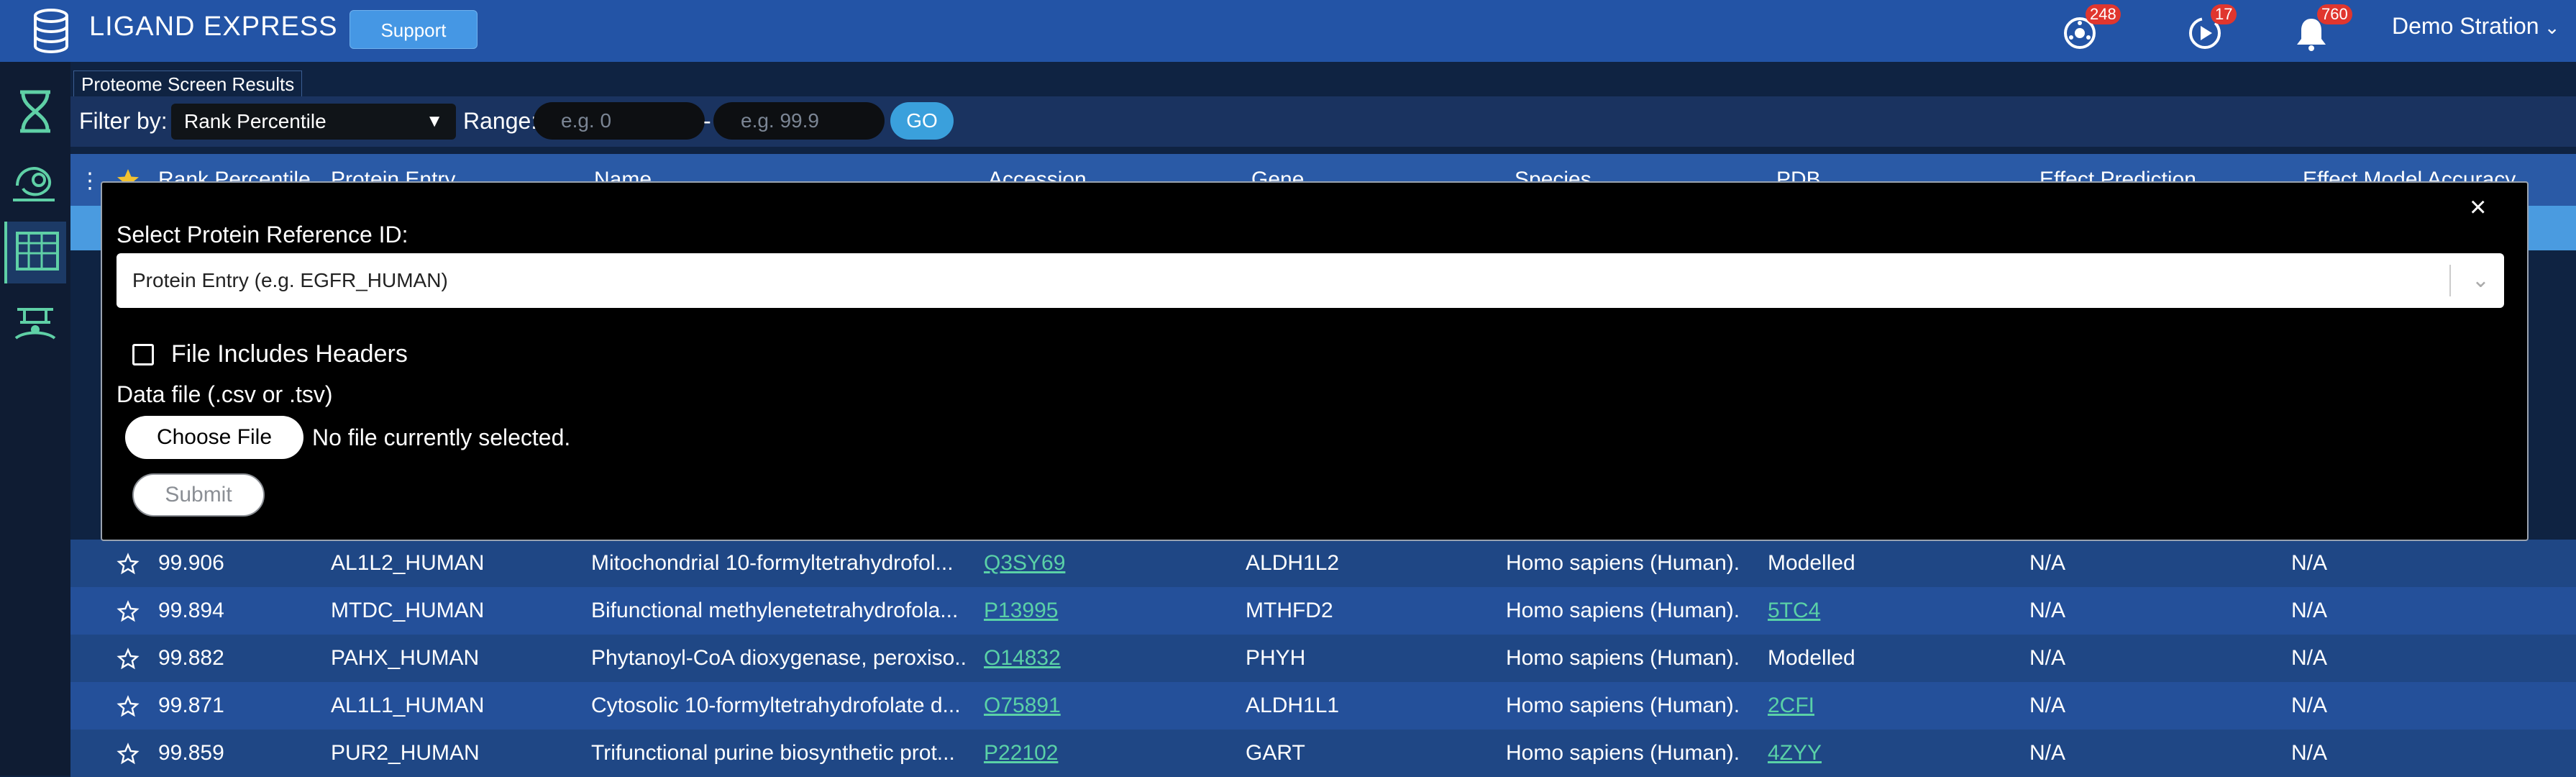  What do you see at coordinates (434, 121) in the screenshot?
I see `chevron-down-icon: ▼` at bounding box center [434, 121].